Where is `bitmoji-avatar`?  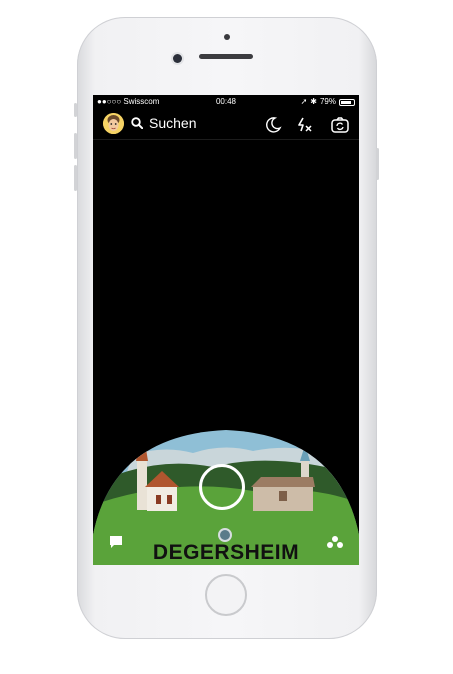
bitmoji-avatar is located at coordinates (113, 123).